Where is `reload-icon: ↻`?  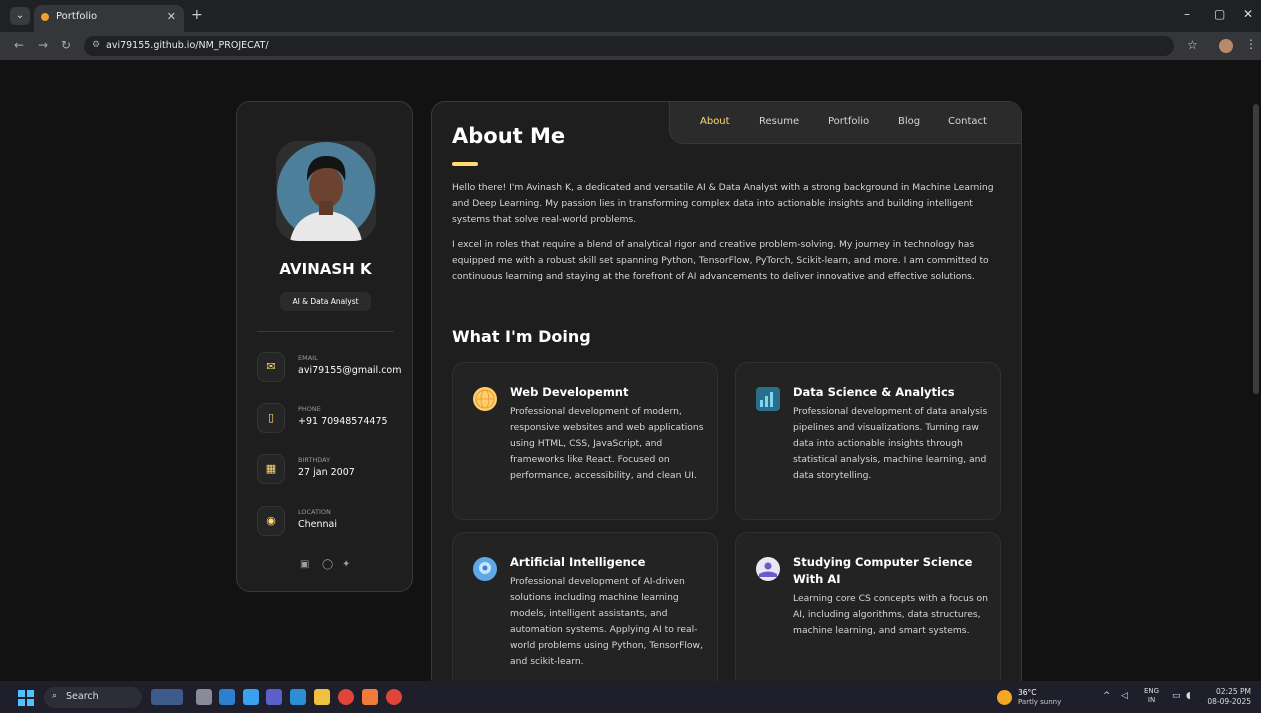 reload-icon: ↻ is located at coordinates (66, 45).